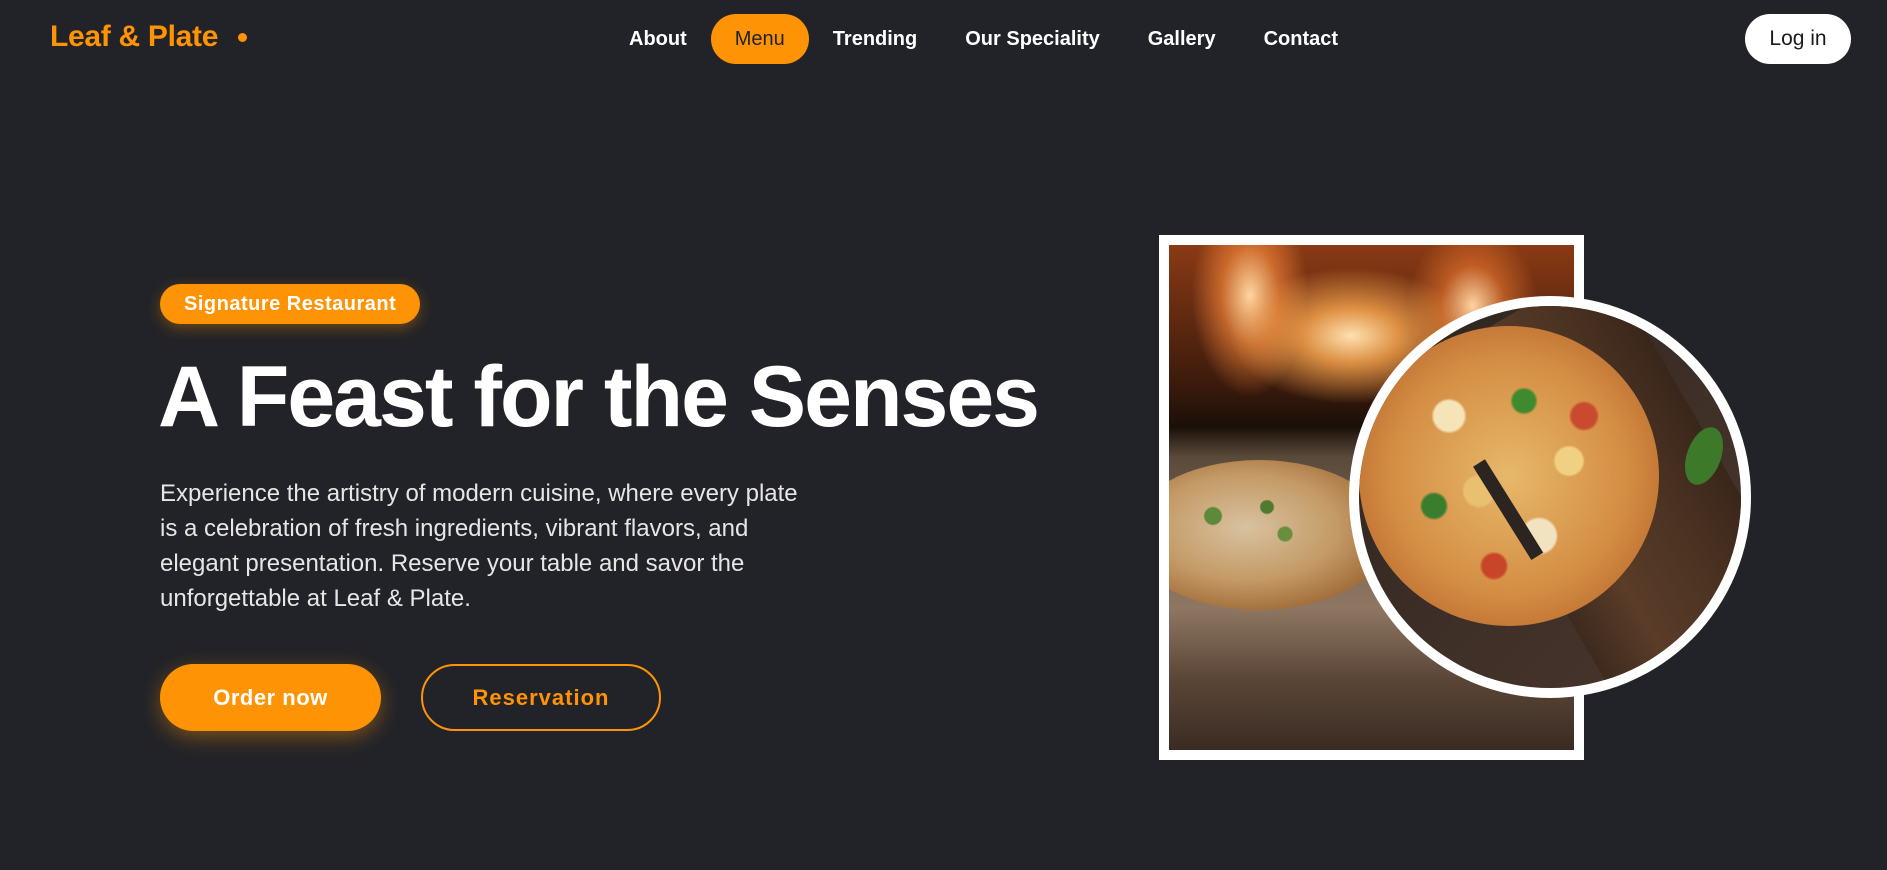  I want to click on sliced-pizza-photo, so click(1550, 497).